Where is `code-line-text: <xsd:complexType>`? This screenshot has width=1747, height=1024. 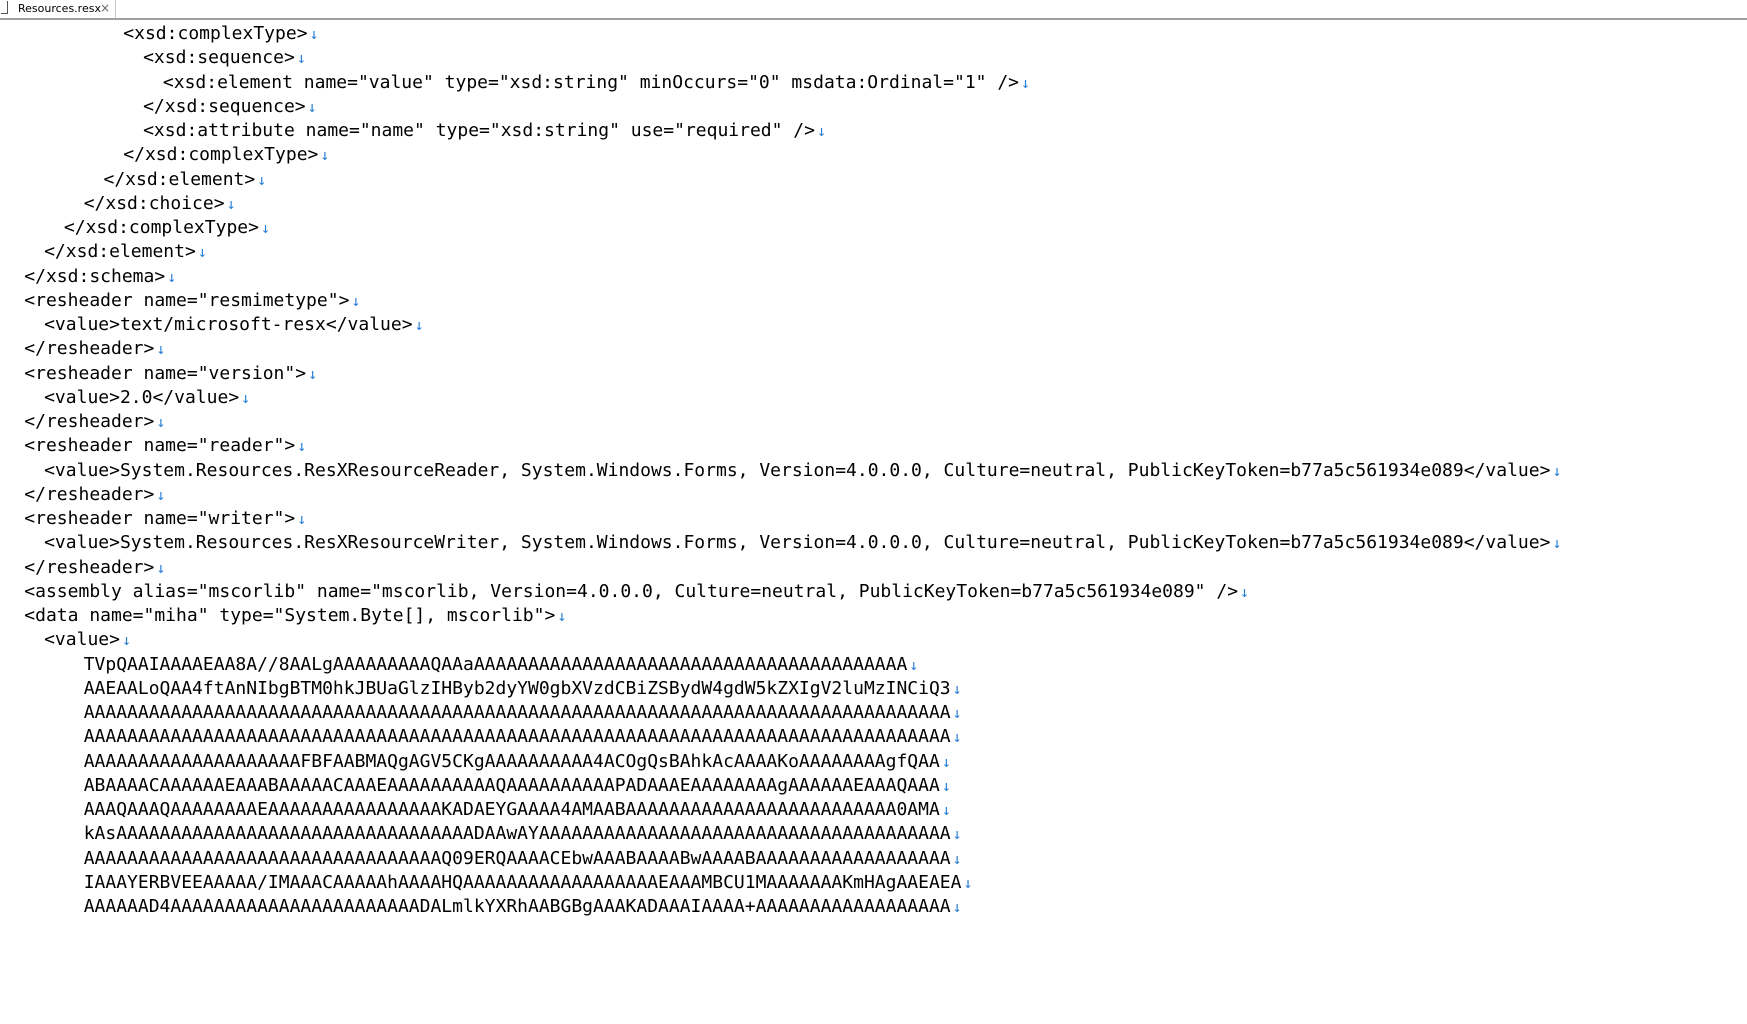
code-line-text: <xsd:complexType> is located at coordinates (215, 33).